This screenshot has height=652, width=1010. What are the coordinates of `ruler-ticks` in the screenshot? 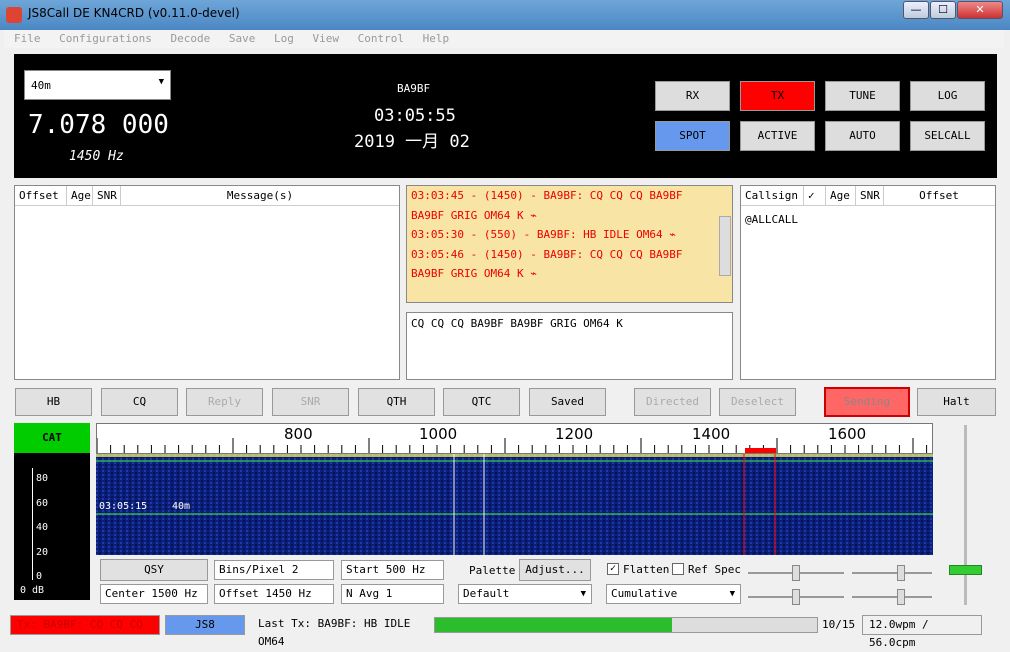 It's located at (512, 445).